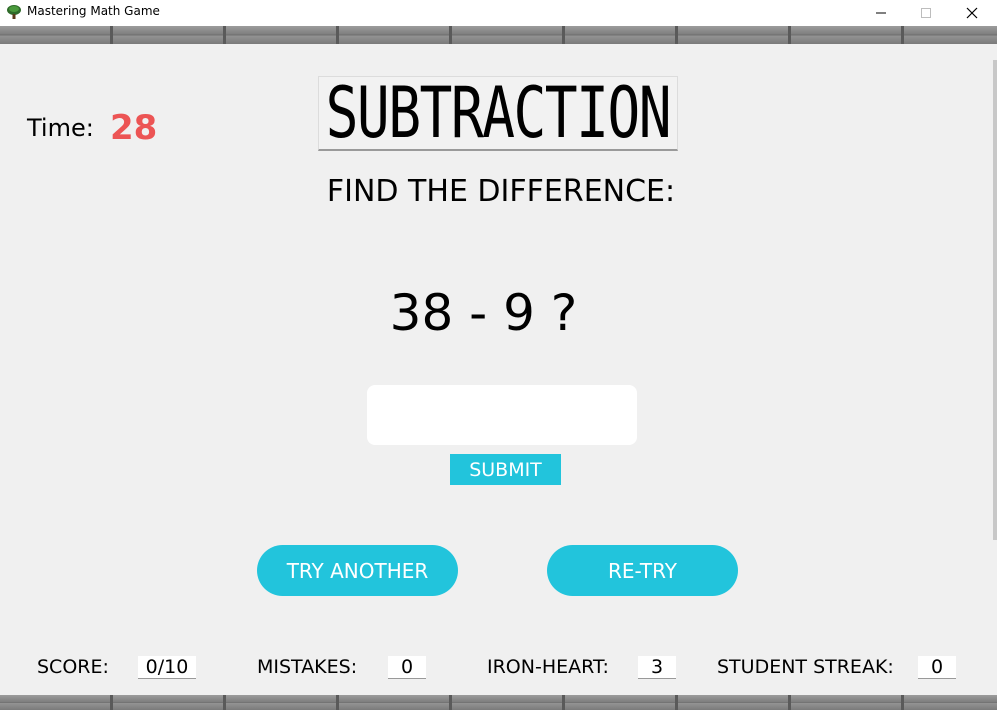 The height and width of the screenshot is (710, 997). I want to click on window-title-bar: Mastering Math Game, so click(498, 13).